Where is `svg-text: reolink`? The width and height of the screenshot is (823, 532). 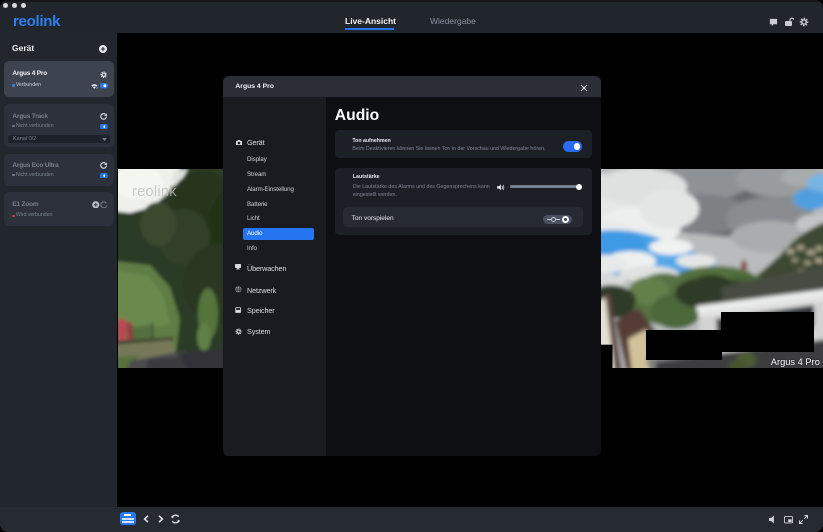 svg-text: reolink is located at coordinates (154, 192).